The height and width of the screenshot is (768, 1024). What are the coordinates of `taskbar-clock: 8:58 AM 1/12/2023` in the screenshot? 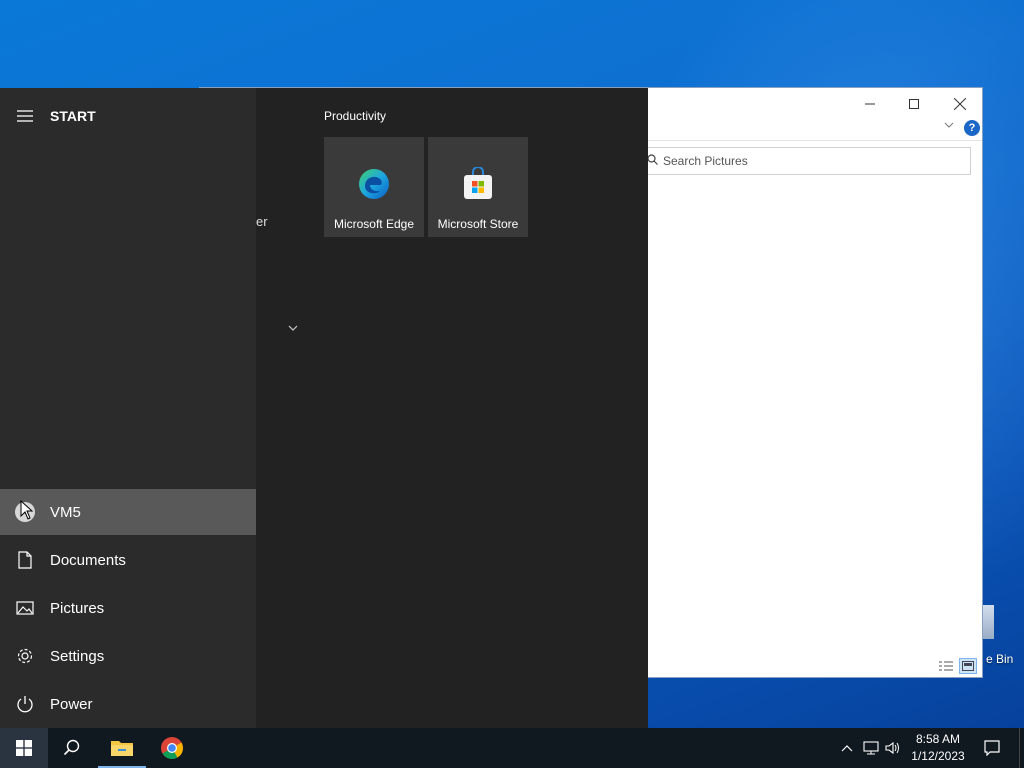 It's located at (938, 748).